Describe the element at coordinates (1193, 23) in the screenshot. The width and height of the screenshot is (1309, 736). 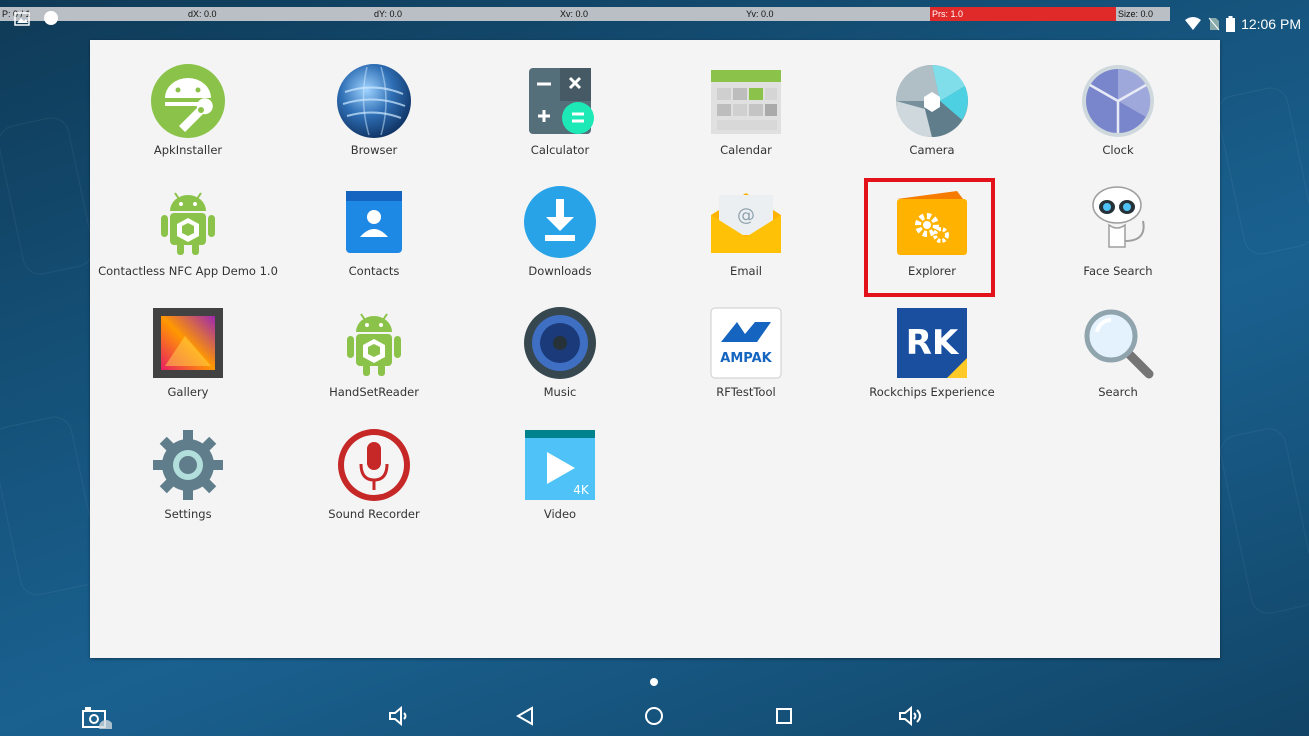
I see `wifi-icon` at that location.